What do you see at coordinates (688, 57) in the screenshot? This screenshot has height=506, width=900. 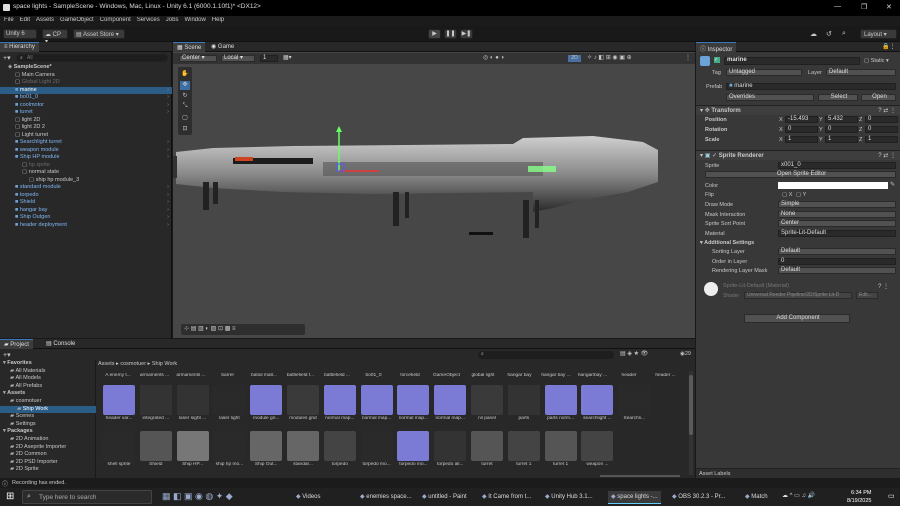 I see `more-options-icon: ⋮` at bounding box center [688, 57].